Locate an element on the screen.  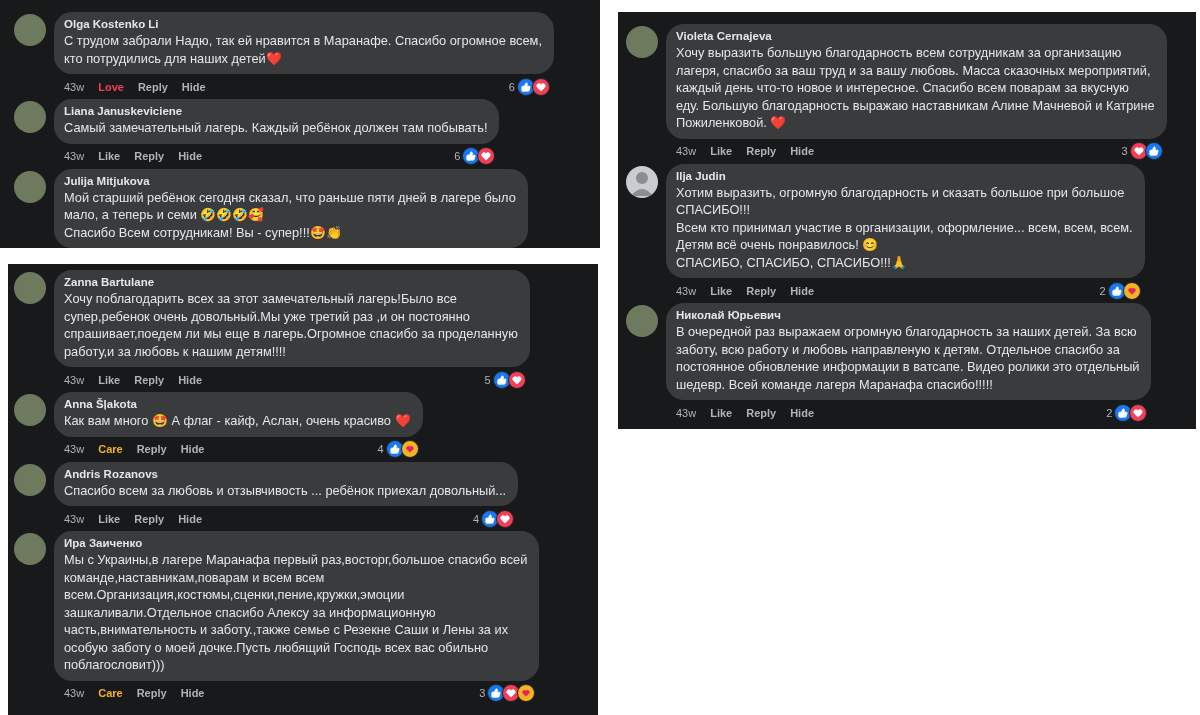
commenter-name: Zanna Bartulane is located at coordinates (291, 282).